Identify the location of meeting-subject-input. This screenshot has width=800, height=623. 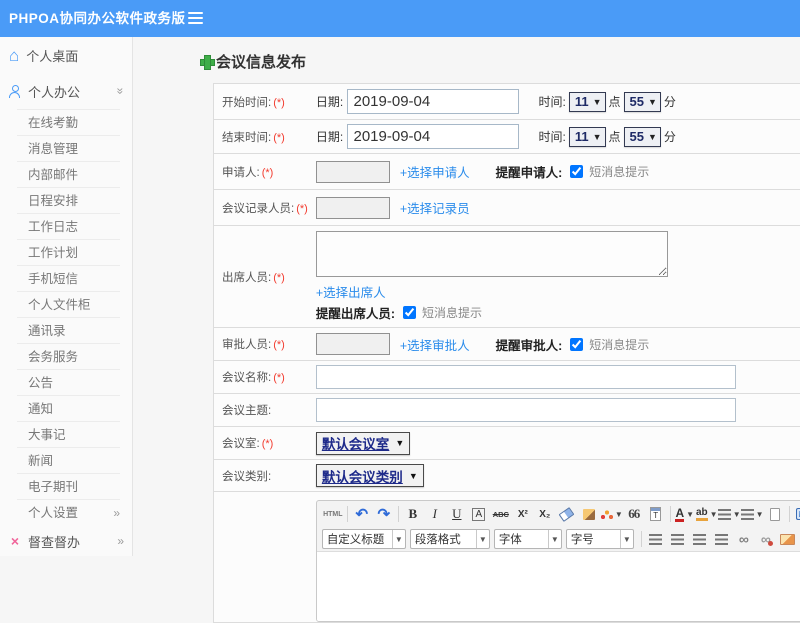
(525, 410).